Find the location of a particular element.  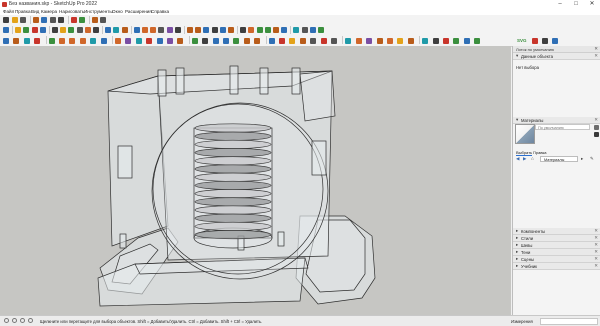

warehouse-icon is located at coordinates (205, 40).